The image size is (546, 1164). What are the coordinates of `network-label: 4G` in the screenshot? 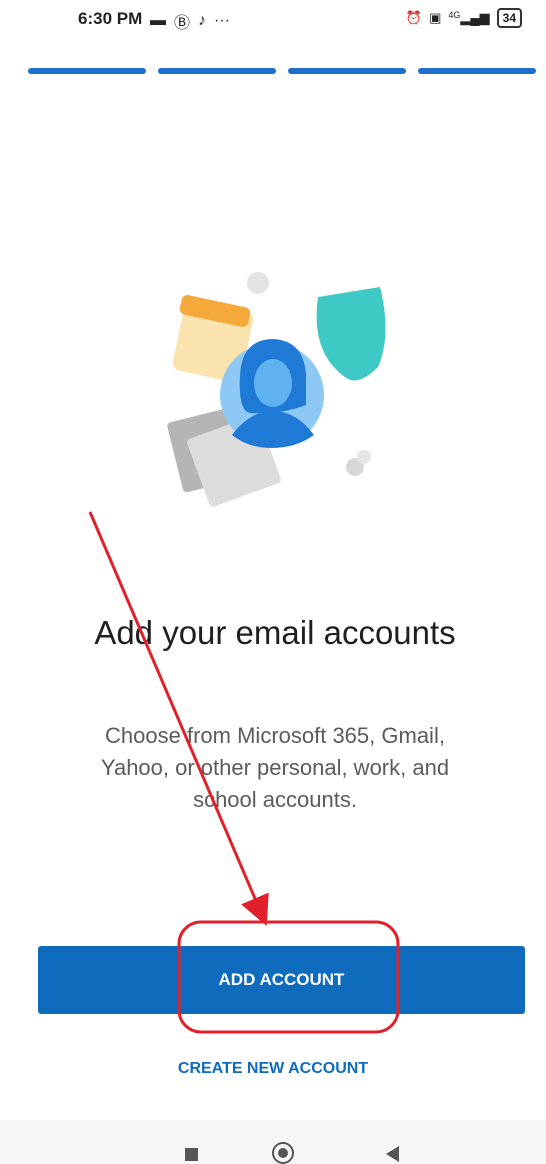 It's located at (454, 15).